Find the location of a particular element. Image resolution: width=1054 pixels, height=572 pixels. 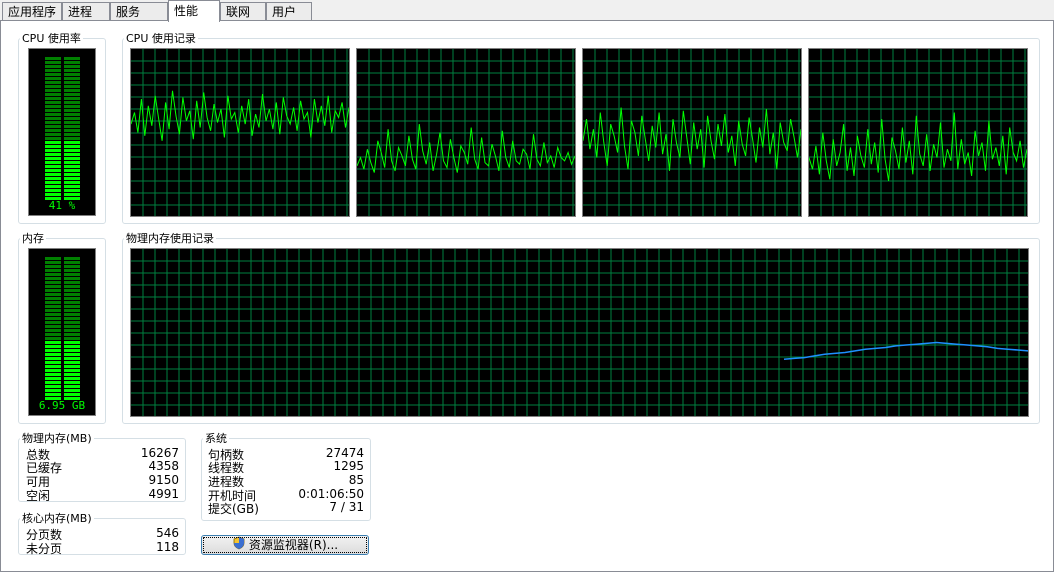

tab-processes: 进程 is located at coordinates (86, 11).